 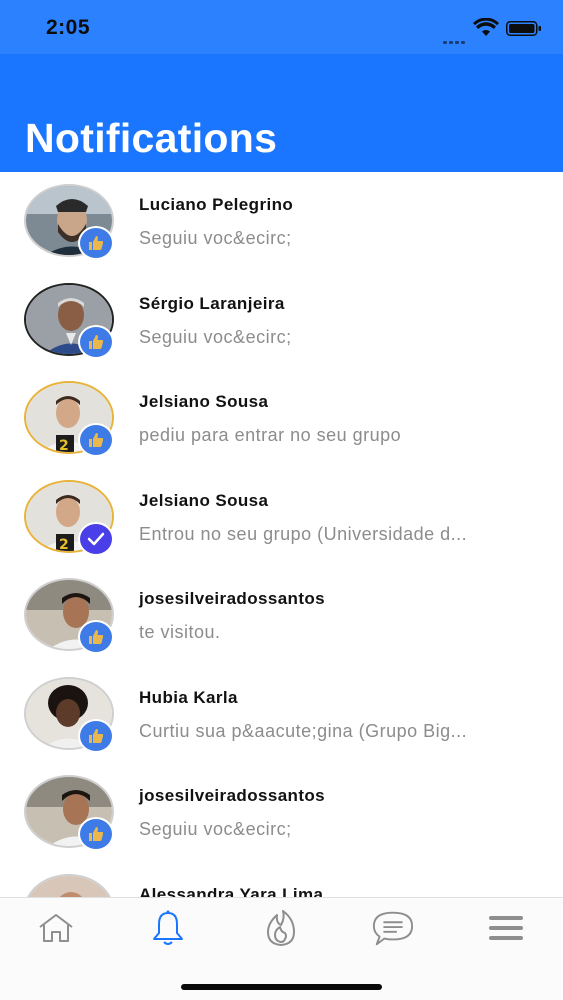 I want to click on check-icon, so click(x=96, y=538).